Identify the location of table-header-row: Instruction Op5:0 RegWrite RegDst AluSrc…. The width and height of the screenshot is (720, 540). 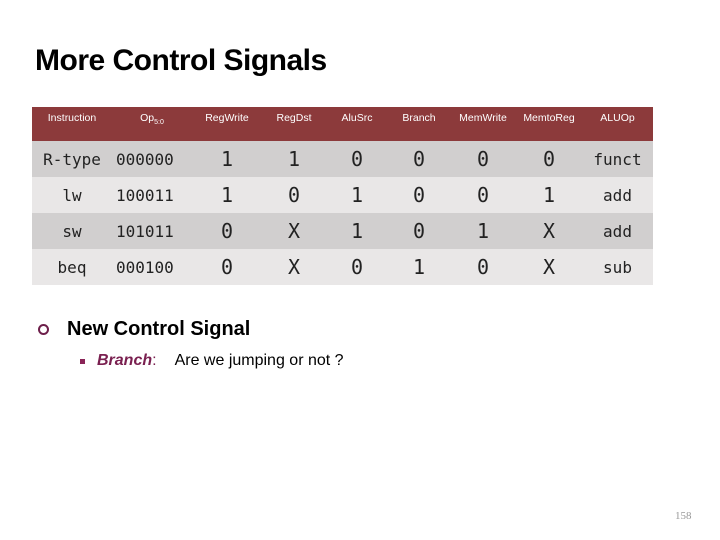
(342, 124).